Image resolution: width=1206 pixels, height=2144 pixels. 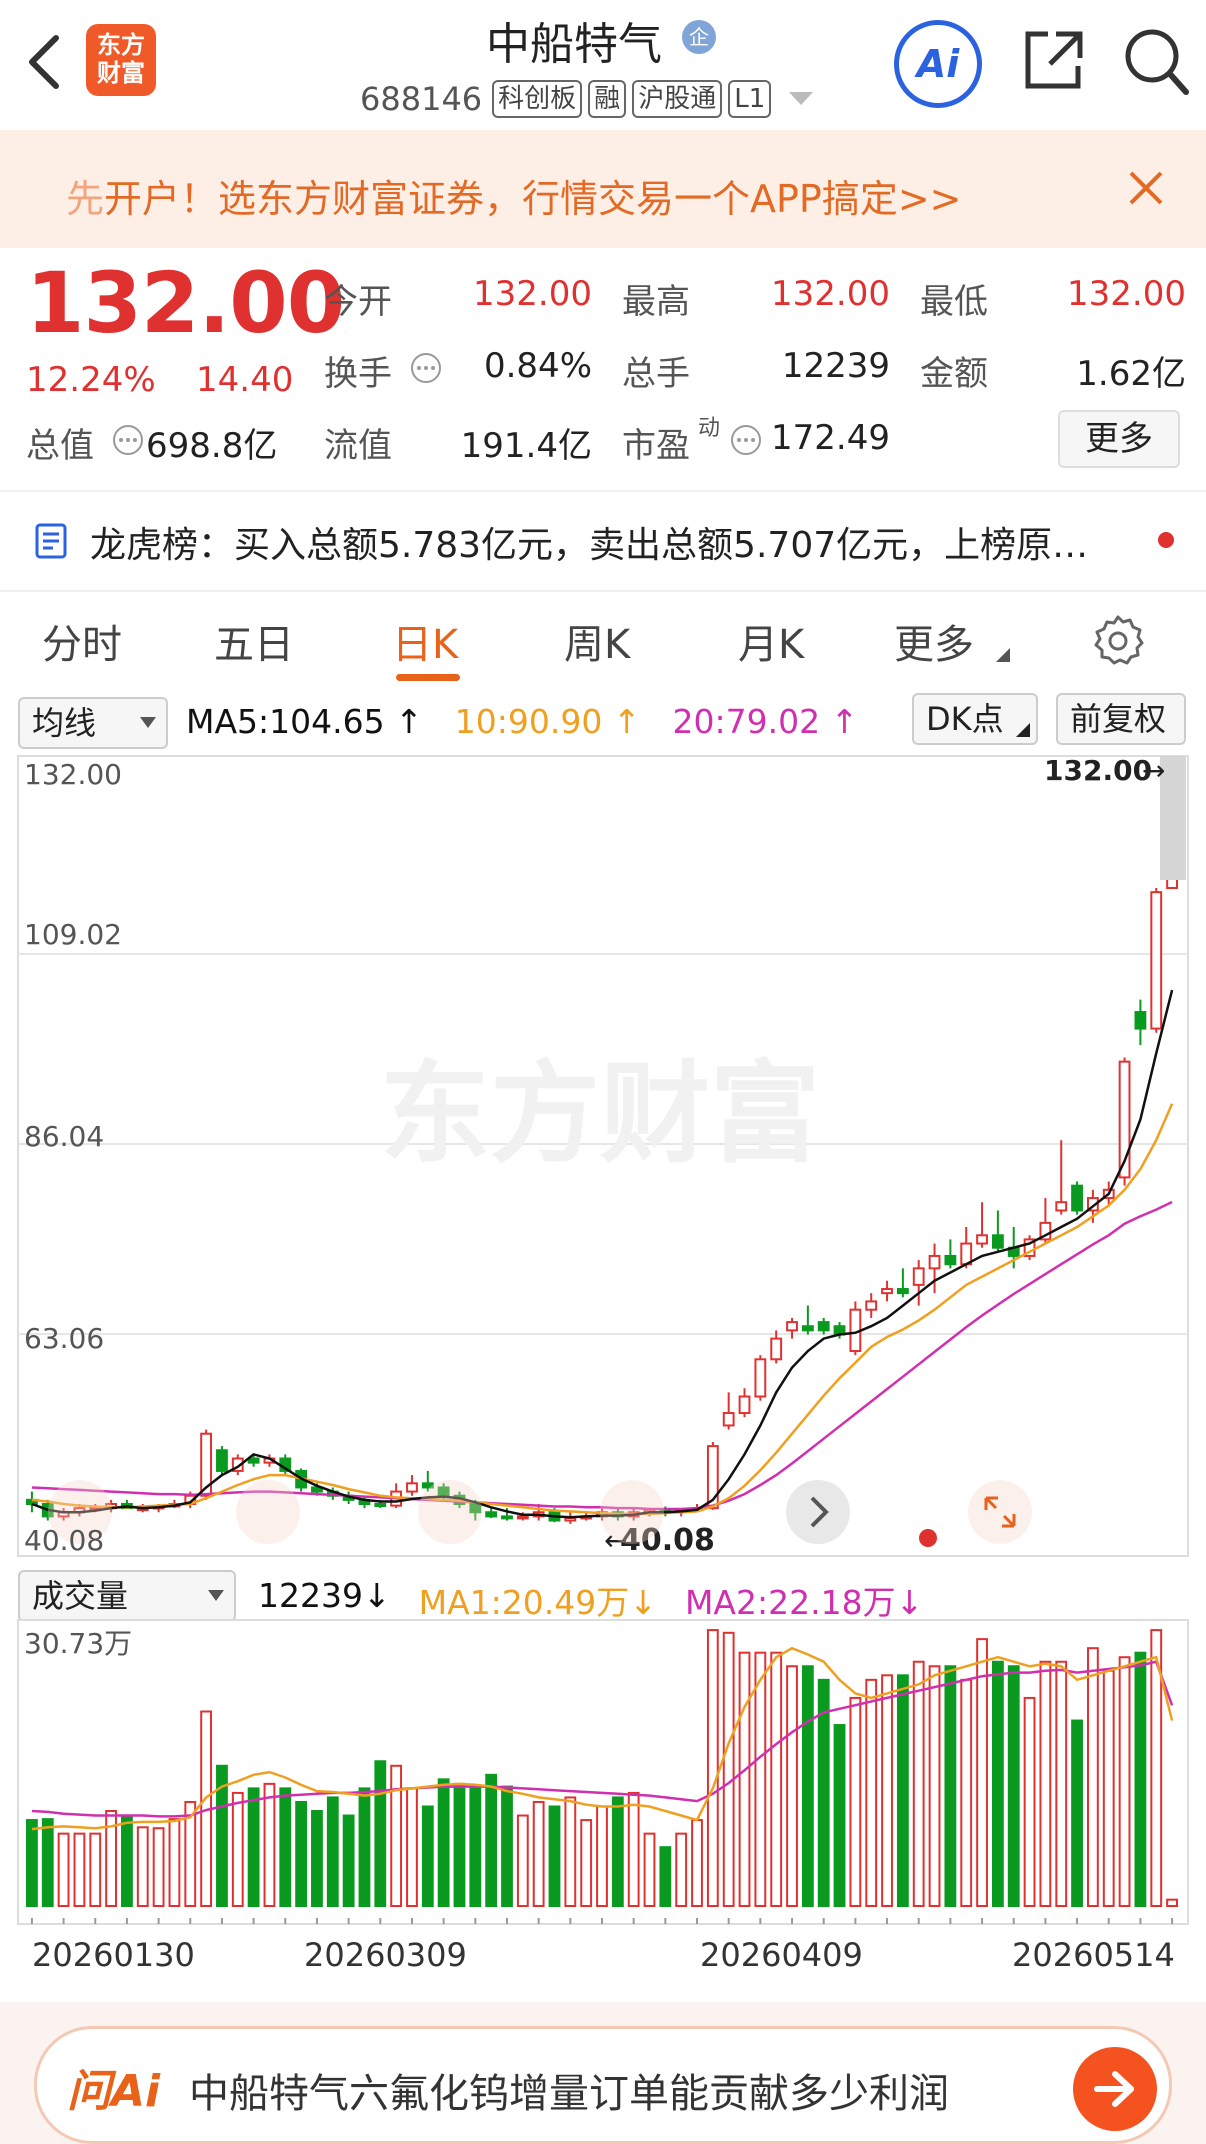 I want to click on app-logo: 东方 财富, so click(x=121, y=60).